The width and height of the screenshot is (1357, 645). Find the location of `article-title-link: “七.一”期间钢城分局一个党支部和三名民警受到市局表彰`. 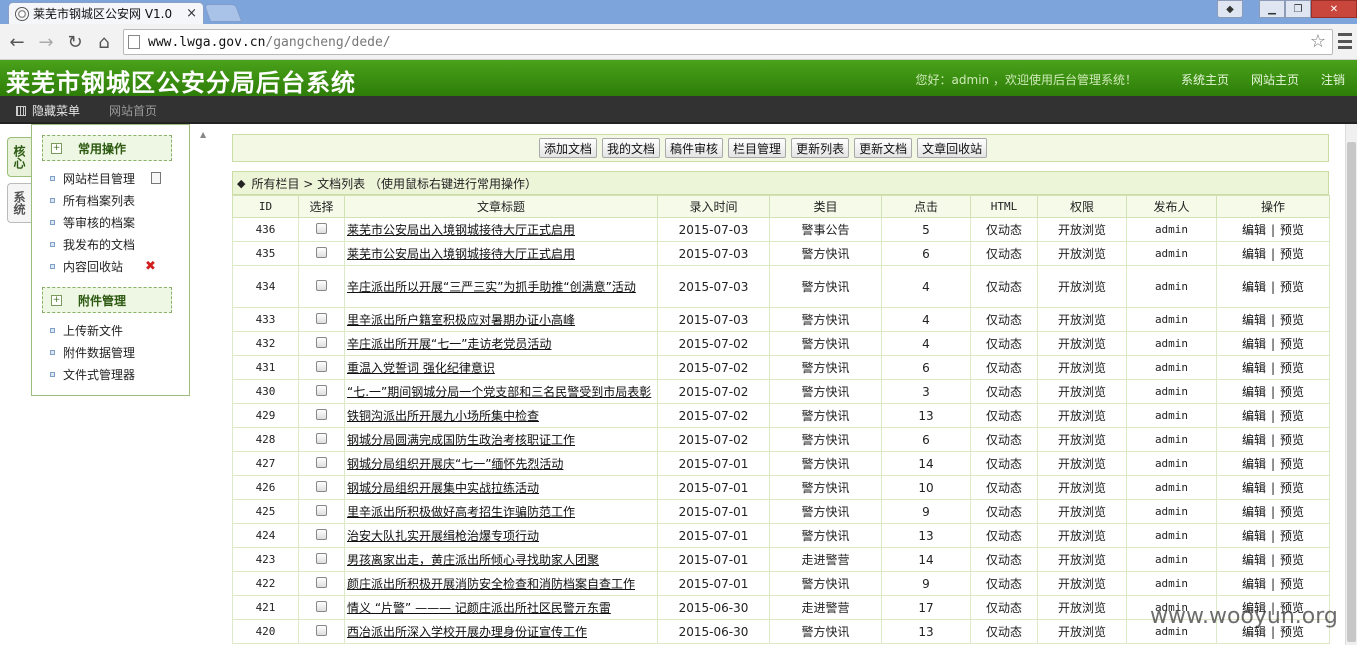

article-title-link: “七.一”期间钢城分局一个党支部和三名民警受到市局表彰 is located at coordinates (499, 392).